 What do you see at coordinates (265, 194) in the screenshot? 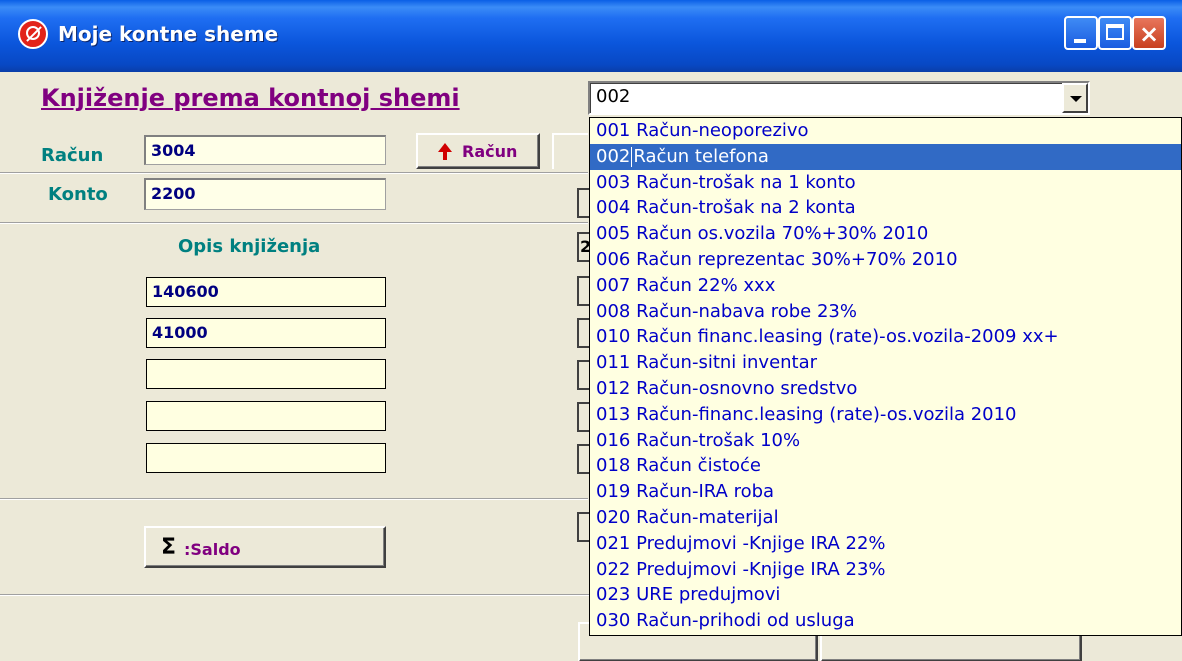
I see `konto-field: 2200` at bounding box center [265, 194].